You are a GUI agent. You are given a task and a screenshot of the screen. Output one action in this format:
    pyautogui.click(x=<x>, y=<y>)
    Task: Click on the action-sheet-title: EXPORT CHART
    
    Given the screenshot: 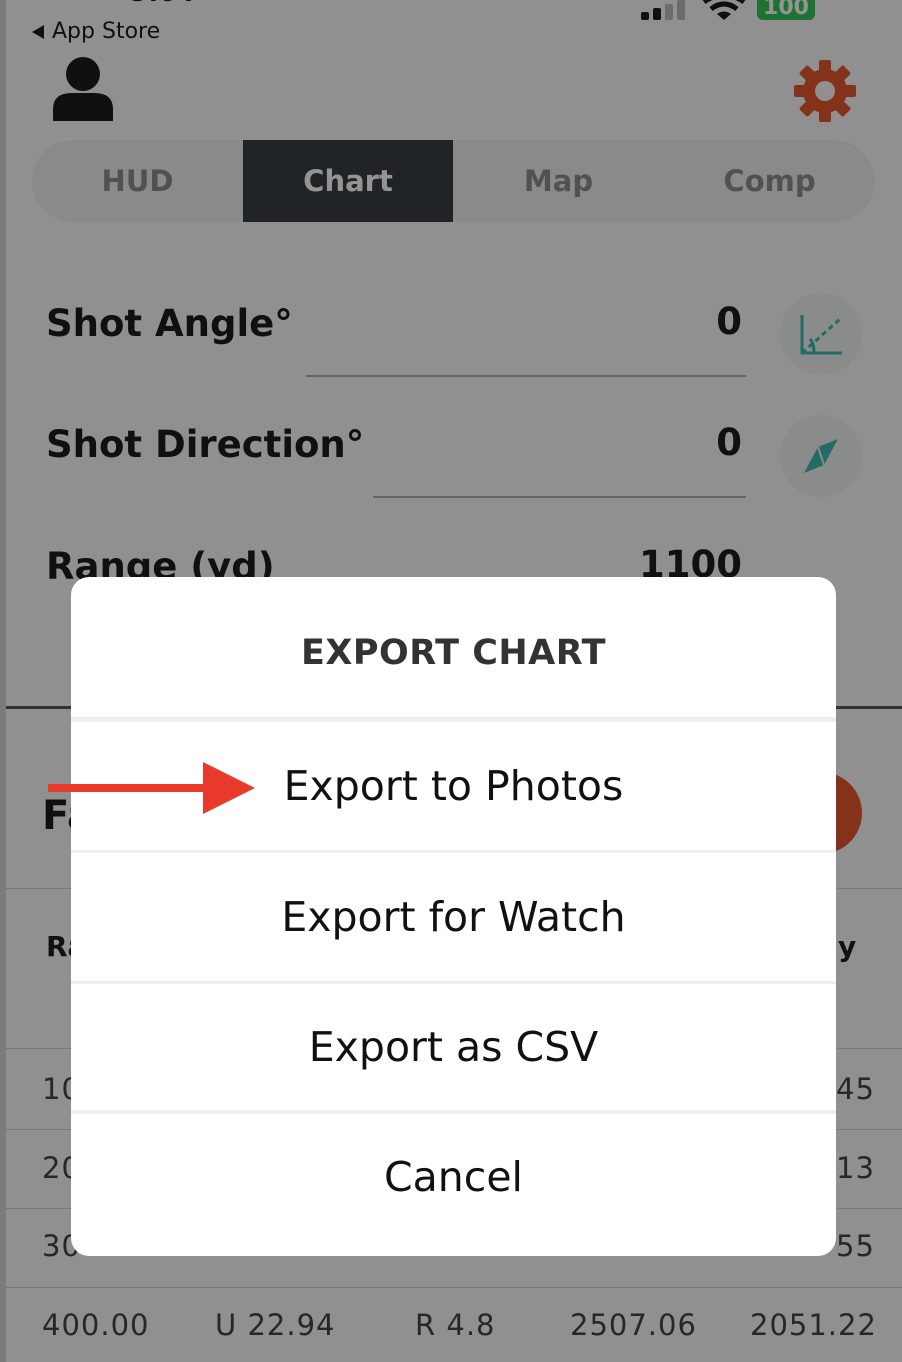 What is the action you would take?
    pyautogui.click(x=453, y=653)
    